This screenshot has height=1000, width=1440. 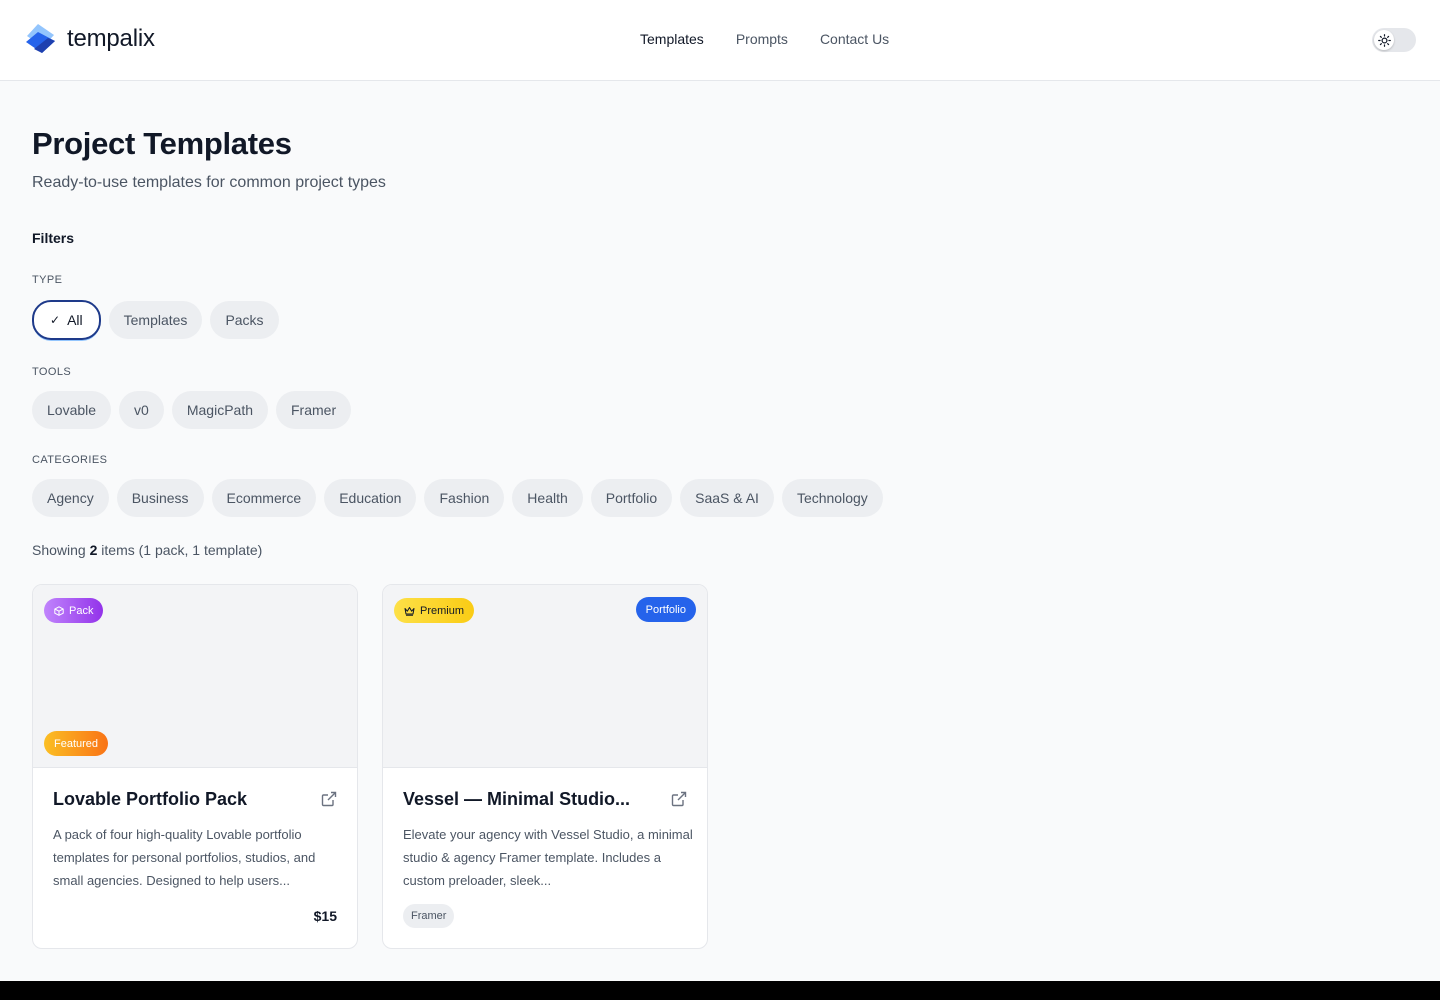 I want to click on chip-label: Education, so click(x=370, y=498).